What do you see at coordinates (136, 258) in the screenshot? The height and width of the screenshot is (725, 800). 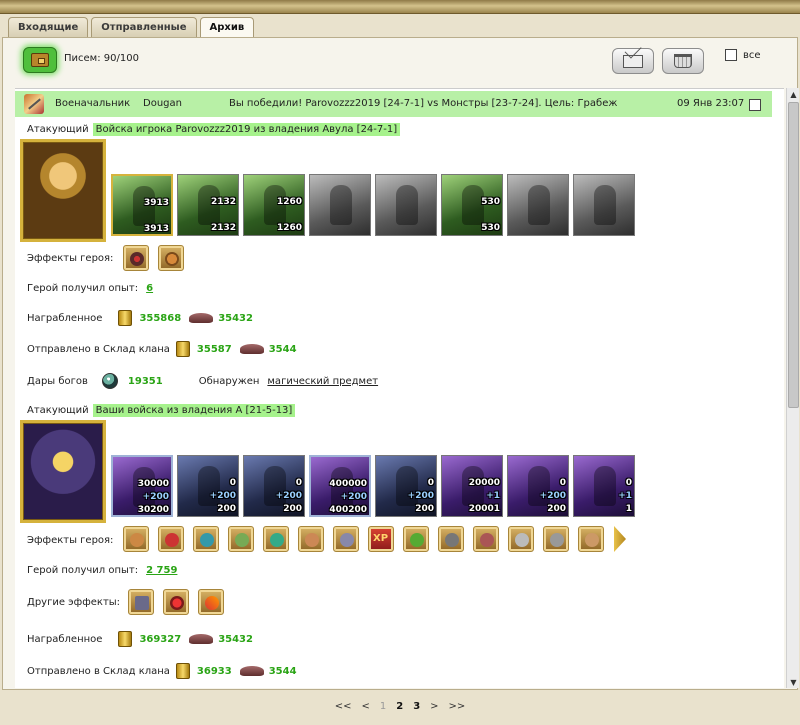 I see `effect-spider-icon` at bounding box center [136, 258].